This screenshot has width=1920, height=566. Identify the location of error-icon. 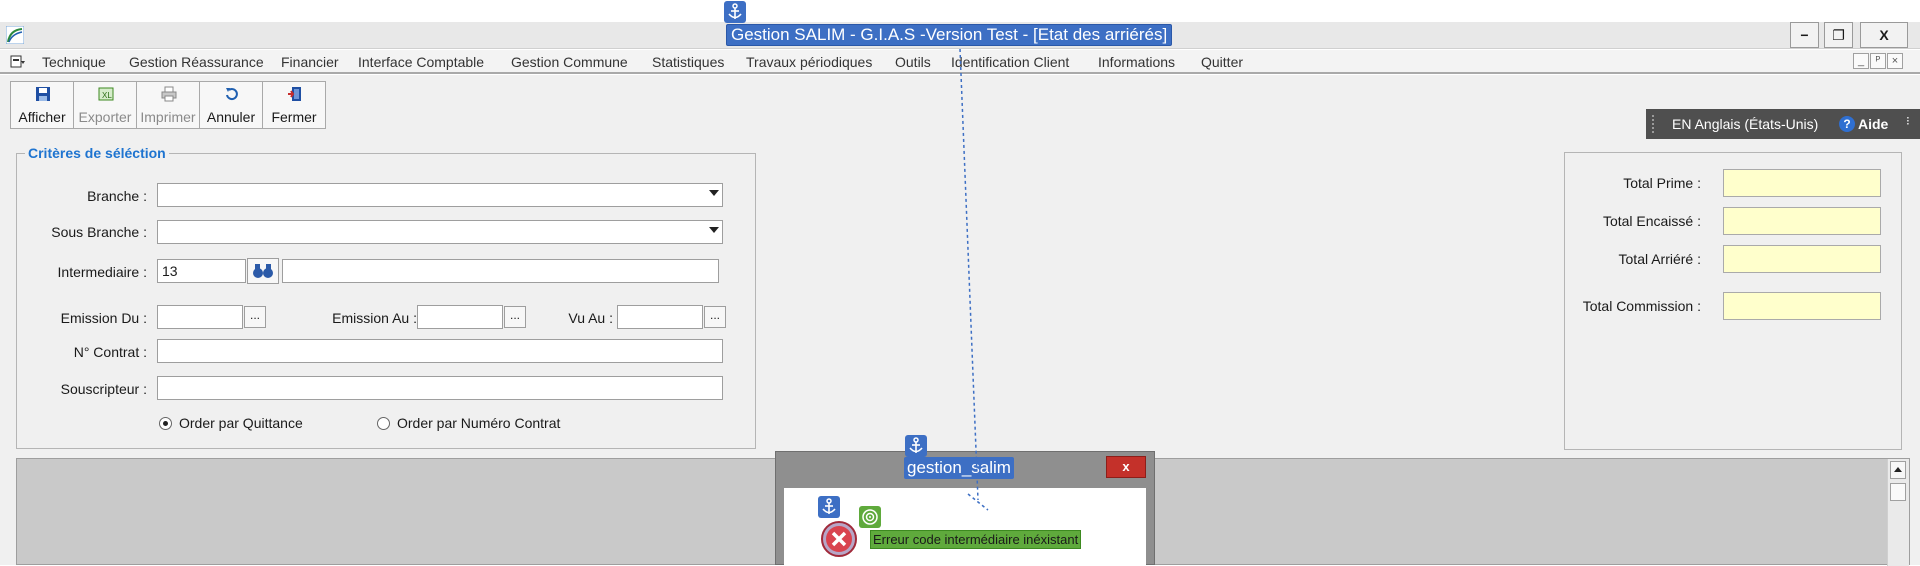
(839, 539).